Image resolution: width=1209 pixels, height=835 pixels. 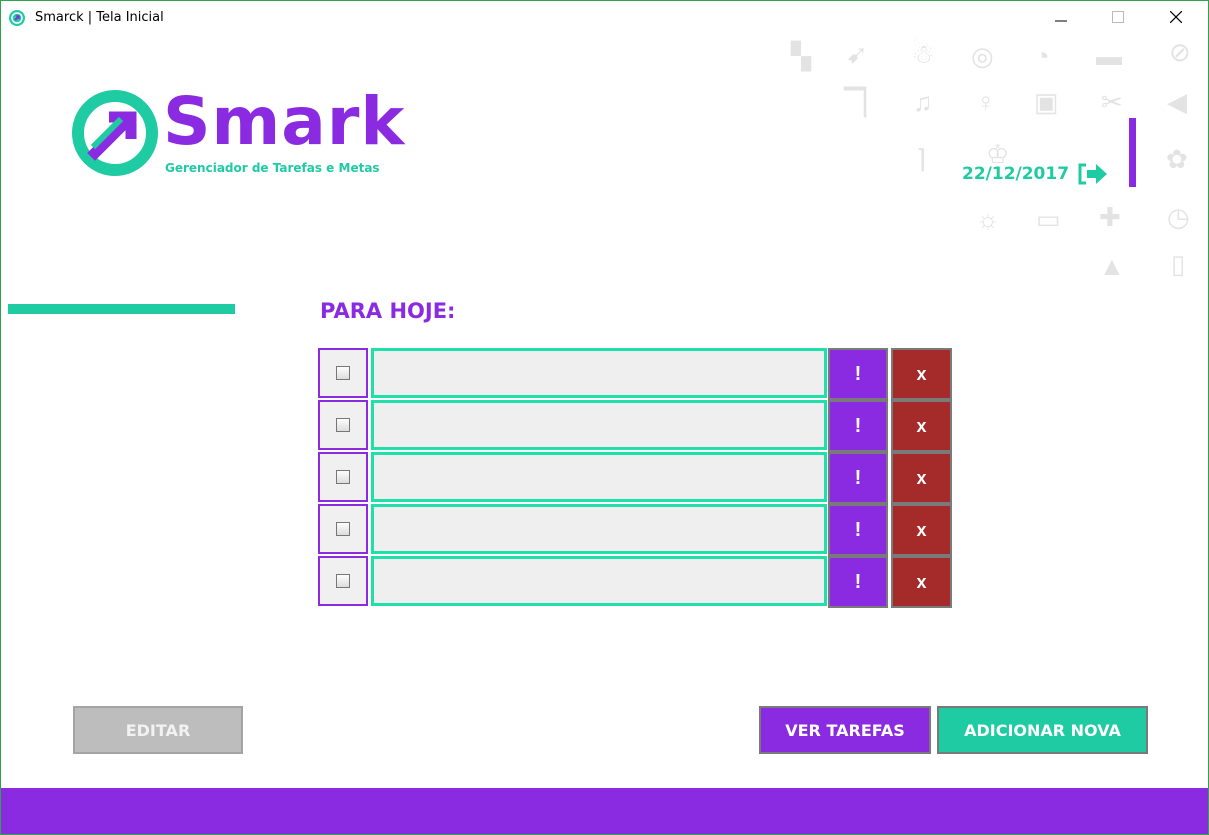 What do you see at coordinates (1177, 159) in the screenshot?
I see `tree-icon: ✿` at bounding box center [1177, 159].